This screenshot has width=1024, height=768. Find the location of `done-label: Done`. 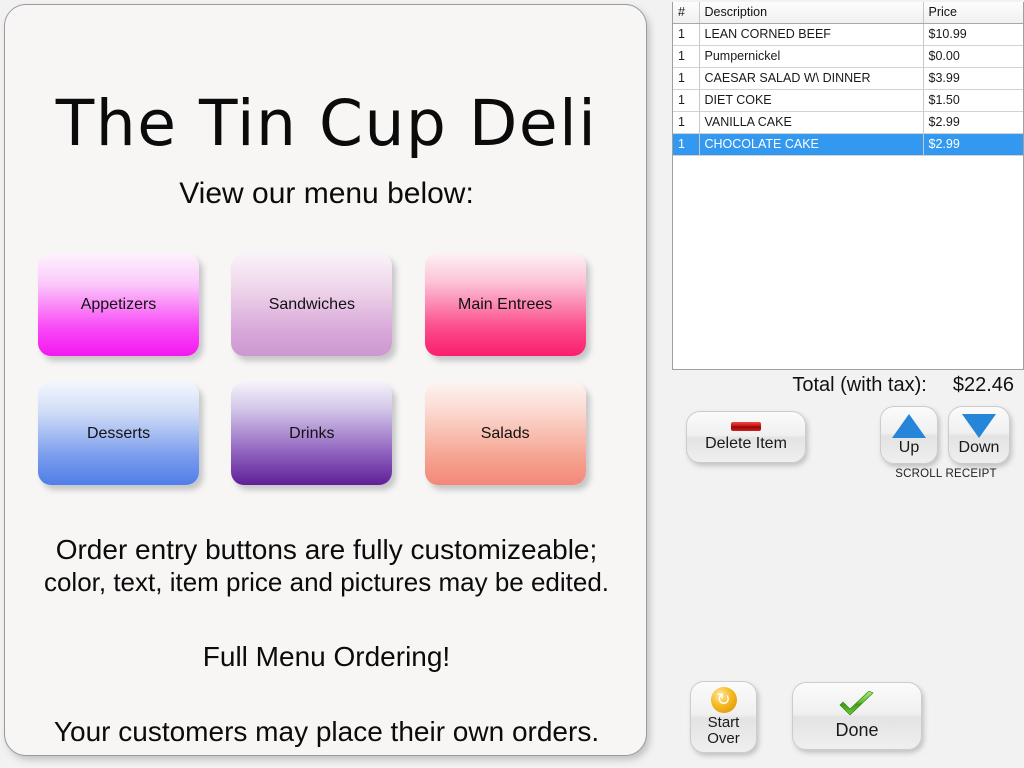

done-label: Done is located at coordinates (857, 730).